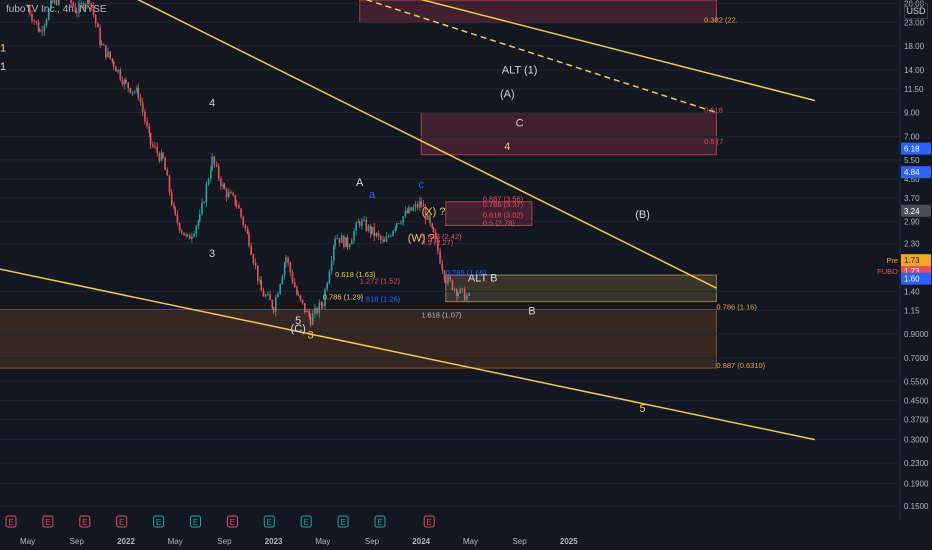 The image size is (932, 550). I want to click on y-tick-label: 1.40, so click(912, 291).